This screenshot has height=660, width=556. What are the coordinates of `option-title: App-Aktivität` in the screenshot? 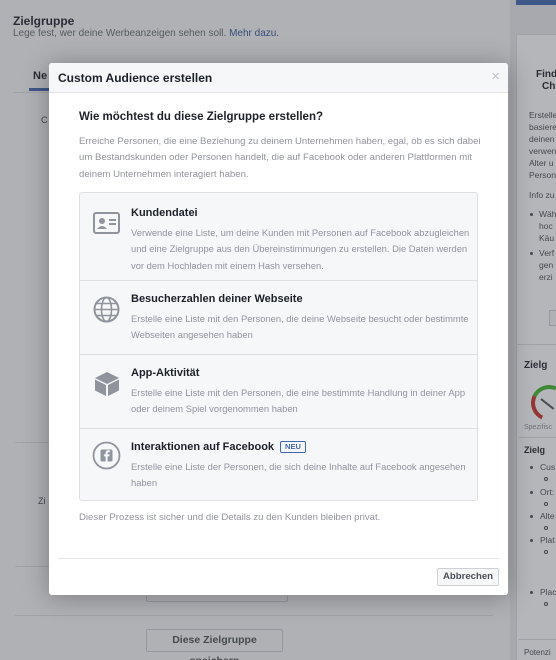 It's located at (165, 373).